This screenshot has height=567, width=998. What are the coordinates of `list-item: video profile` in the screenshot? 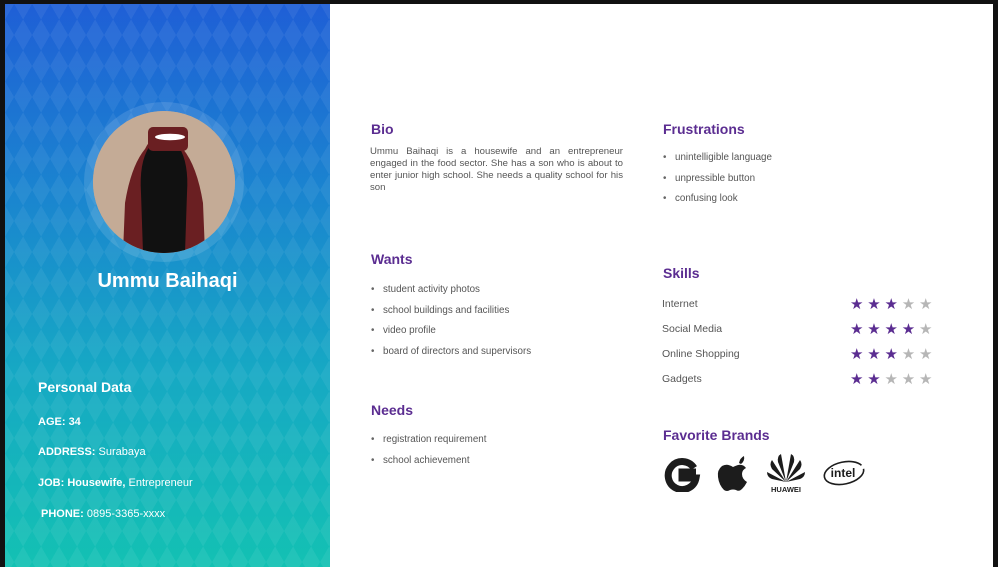 It's located at (451, 335).